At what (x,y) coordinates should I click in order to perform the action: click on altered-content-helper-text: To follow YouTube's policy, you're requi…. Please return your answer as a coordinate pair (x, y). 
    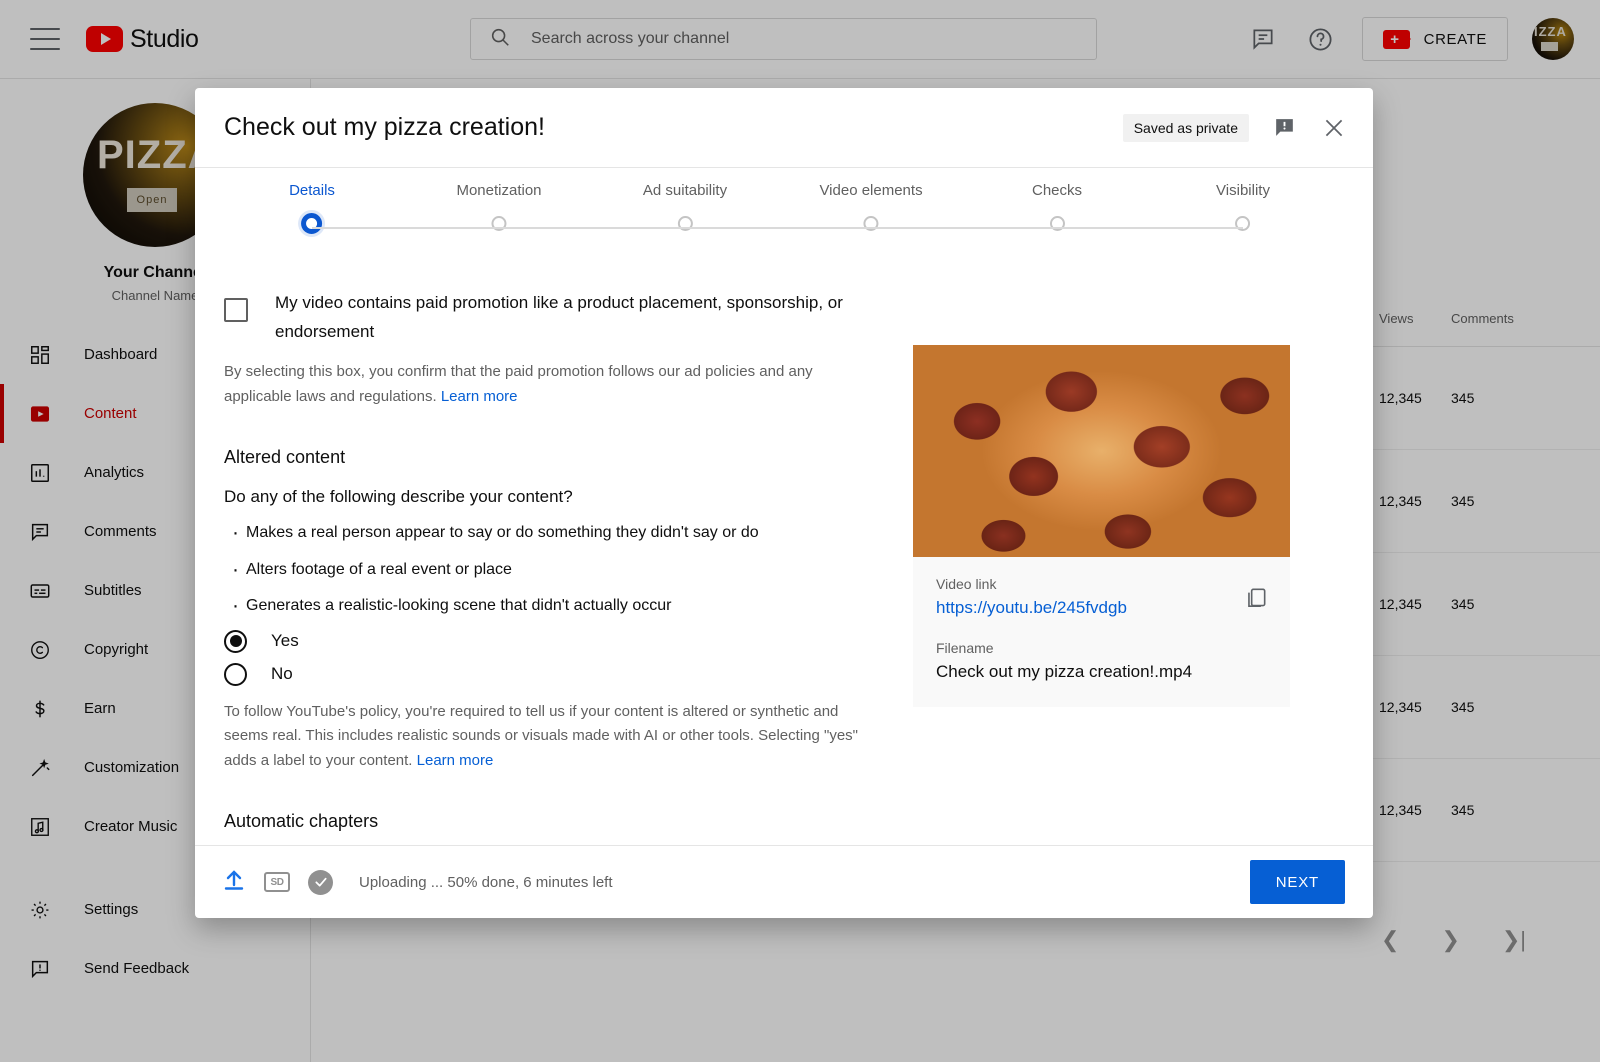
    Looking at the image, I should click on (541, 735).